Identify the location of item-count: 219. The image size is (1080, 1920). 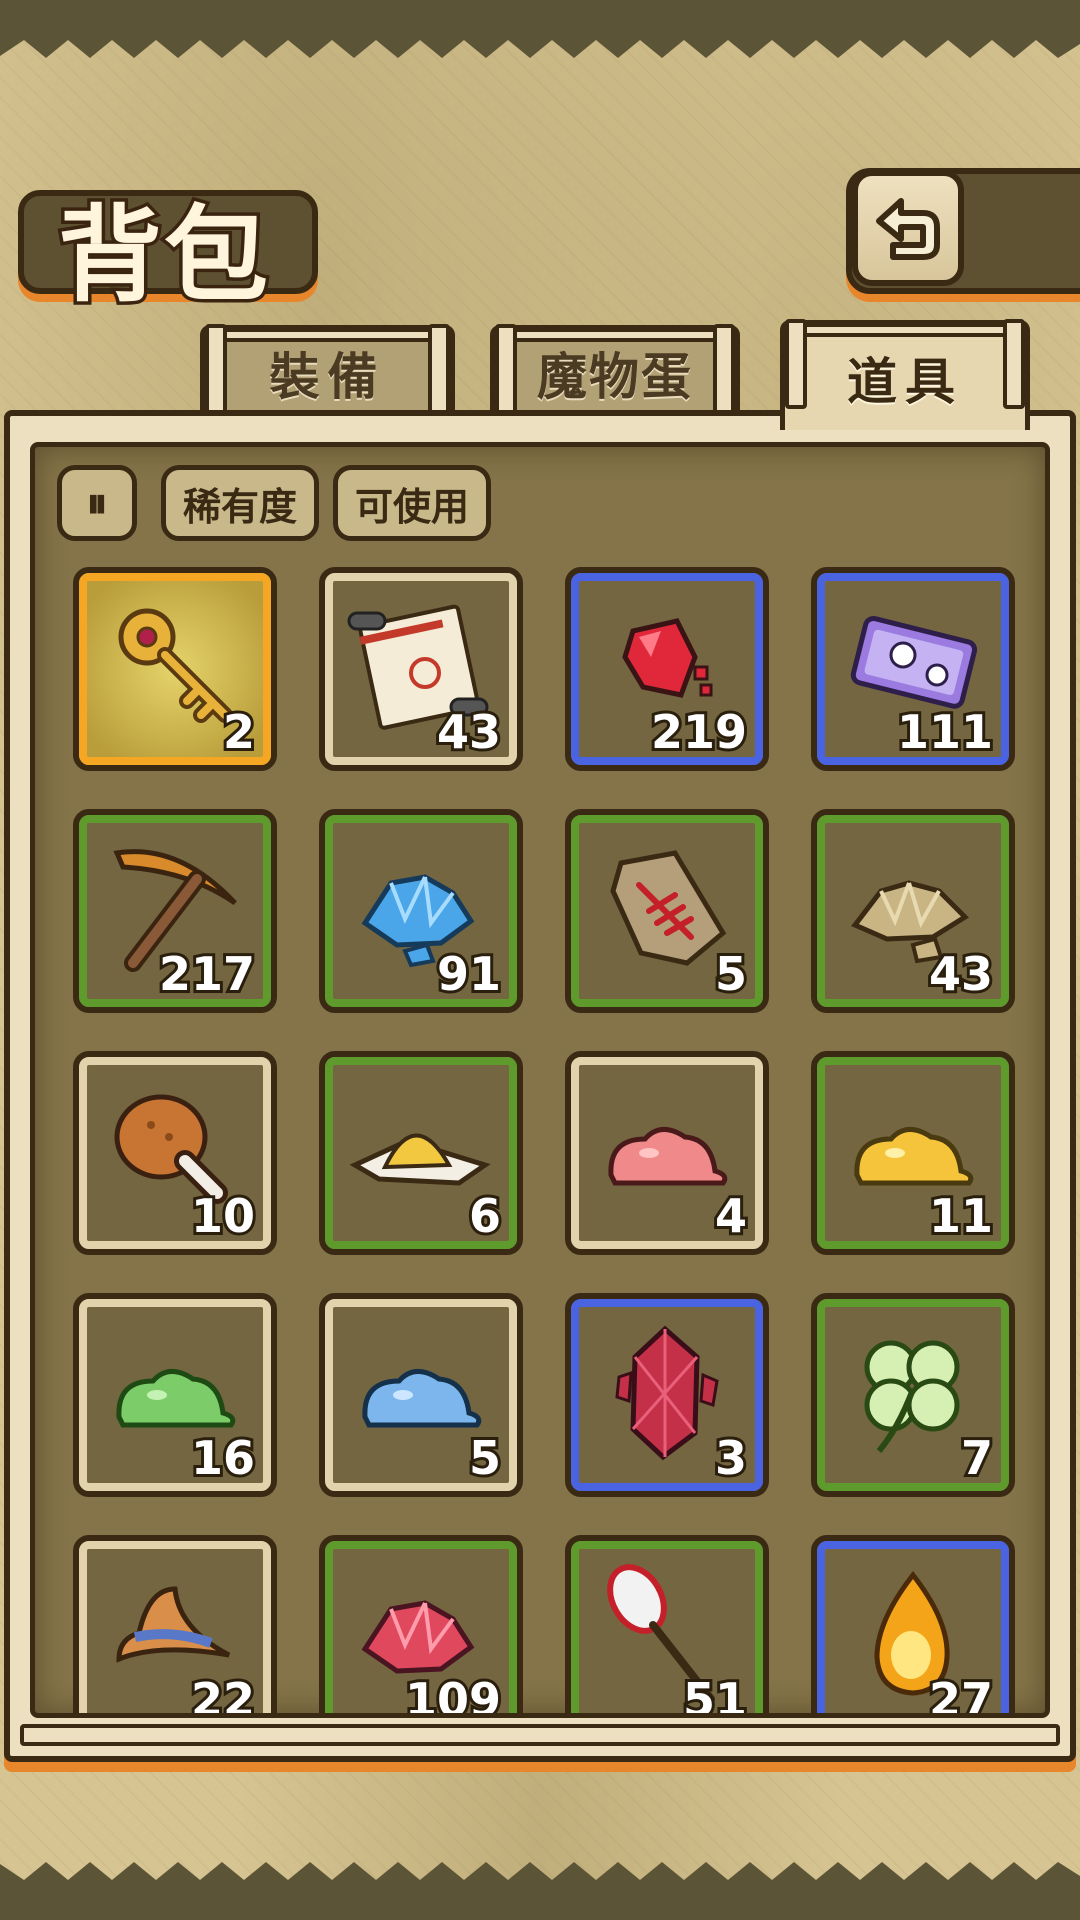
(699, 732).